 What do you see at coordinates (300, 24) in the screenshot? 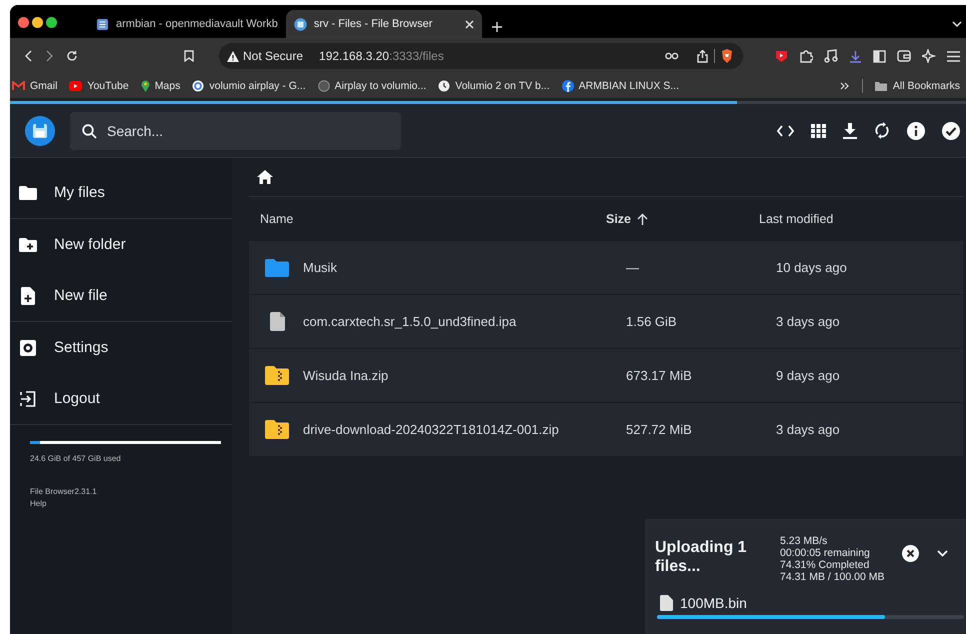
I see `floppy-disk-icon` at bounding box center [300, 24].